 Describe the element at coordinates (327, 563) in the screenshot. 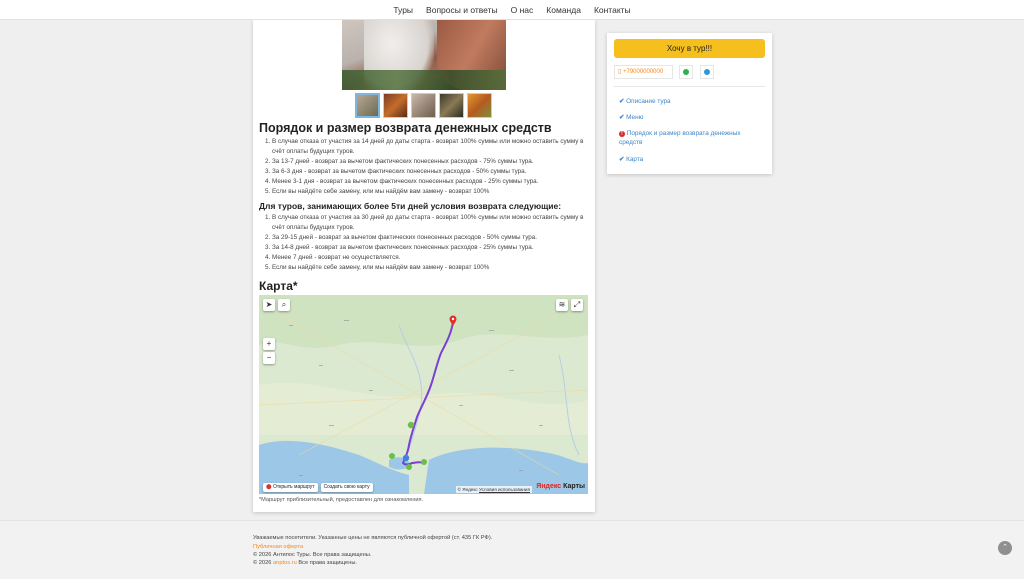

I see `footer-copy-suffix: Все права защищены.` at that location.